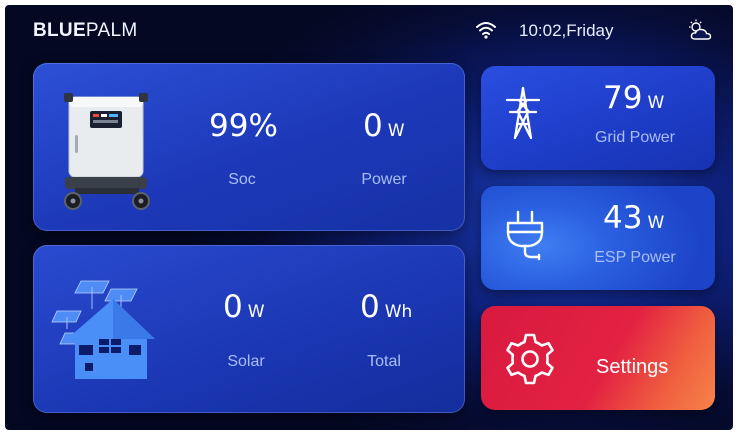 The image size is (738, 435). Describe the element at coordinates (634, 218) in the screenshot. I see `esp-power-value: 43 W` at that location.